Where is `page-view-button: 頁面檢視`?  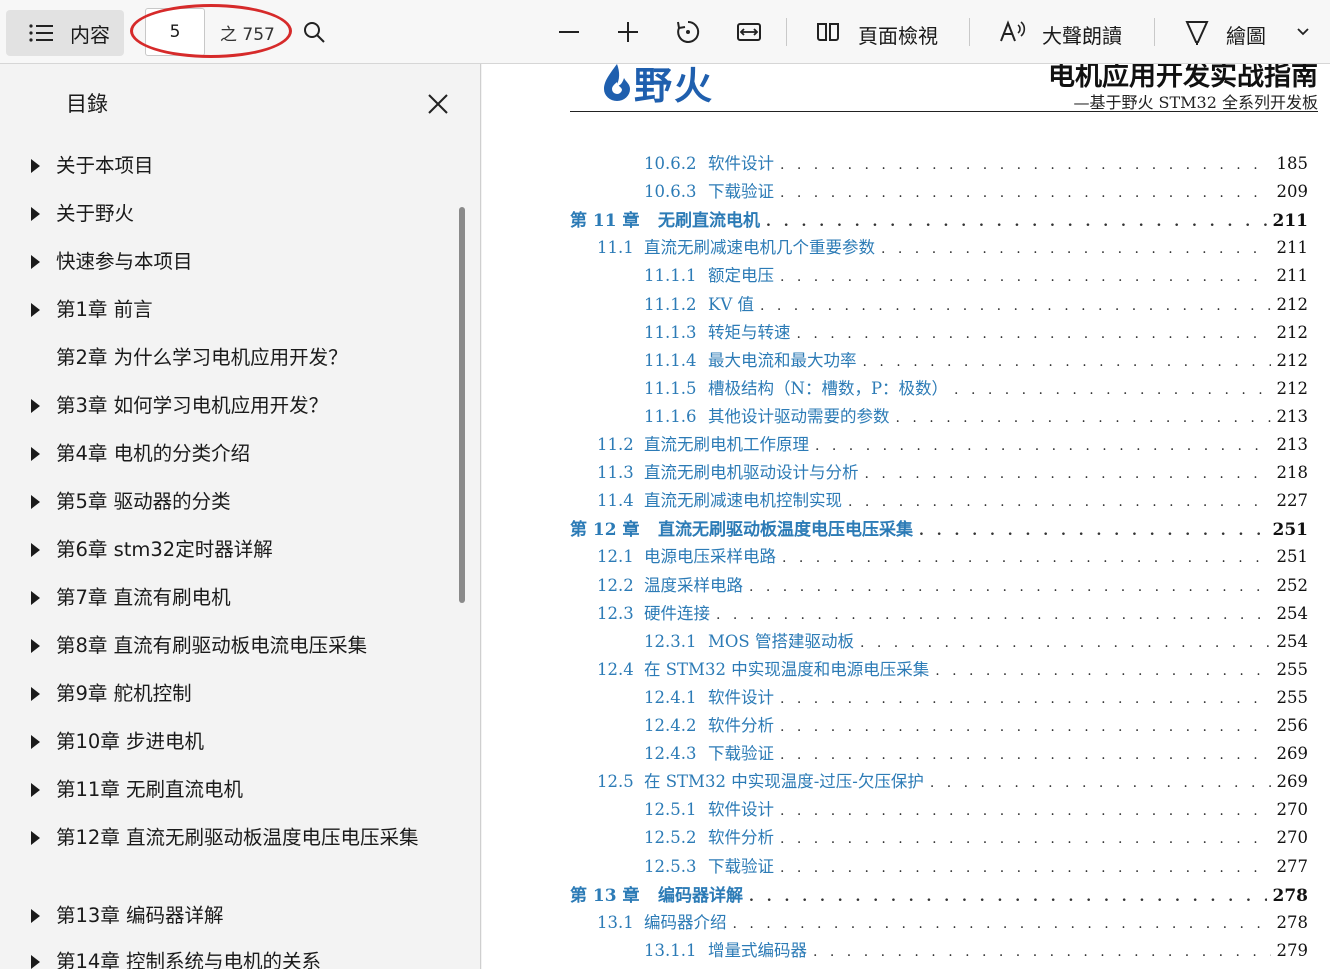 page-view-button: 頁面檢視 is located at coordinates (898, 34).